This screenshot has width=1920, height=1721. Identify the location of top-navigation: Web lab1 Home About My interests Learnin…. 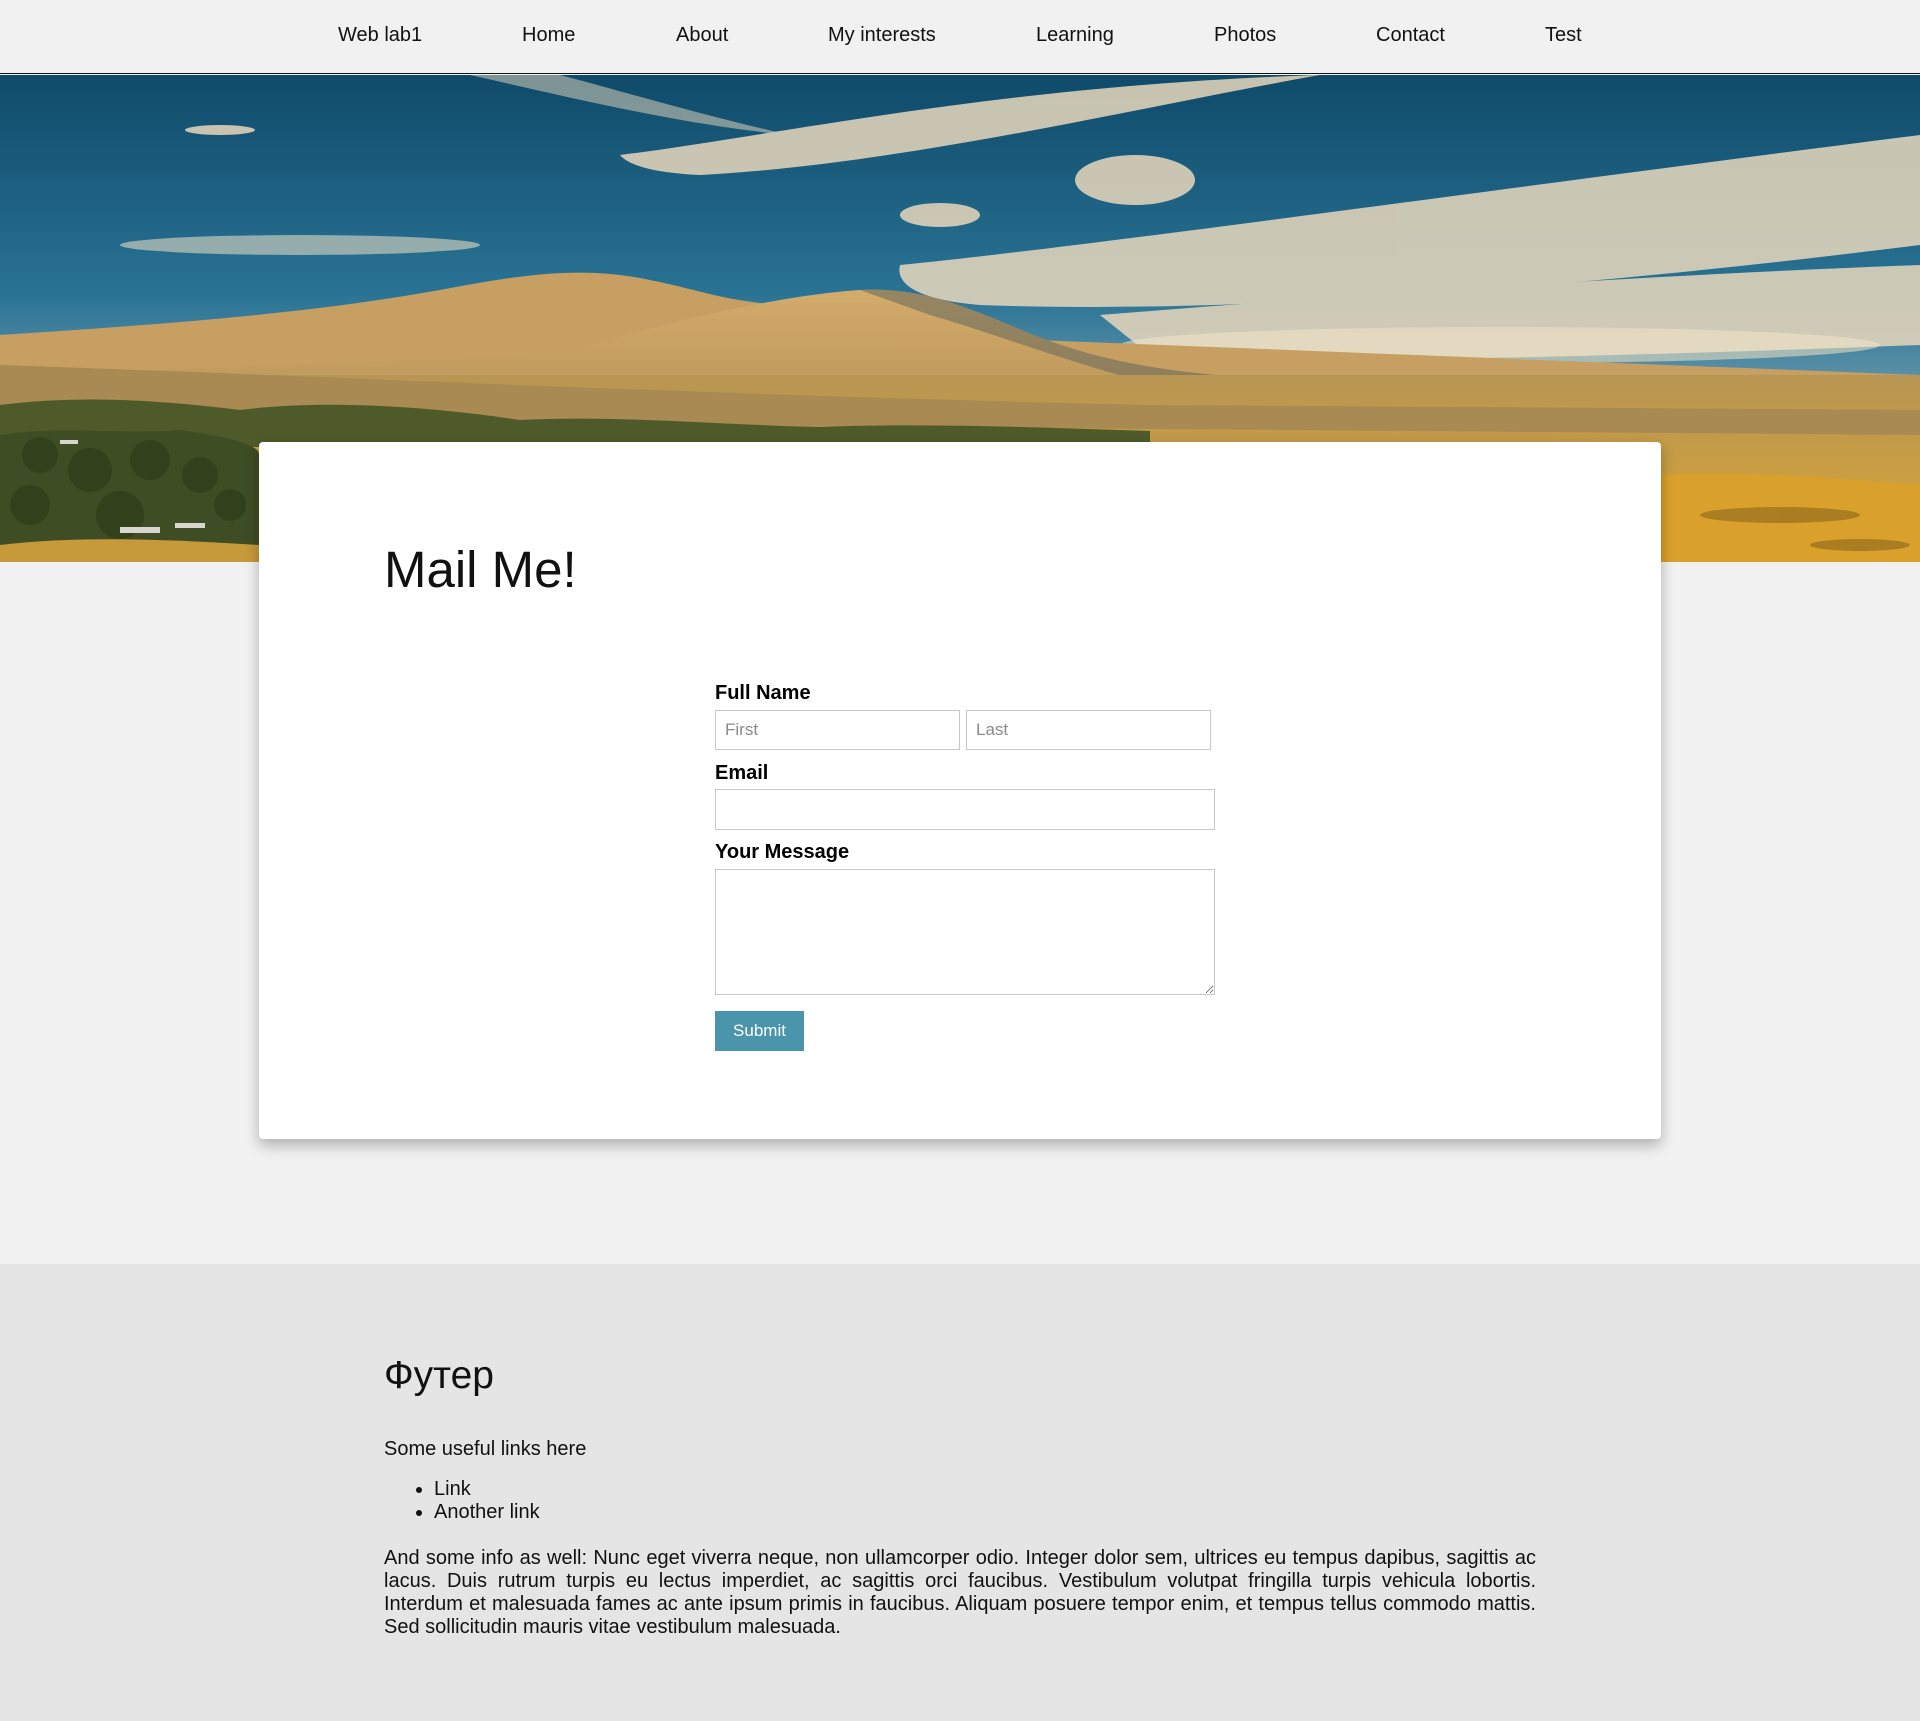
(960, 37).